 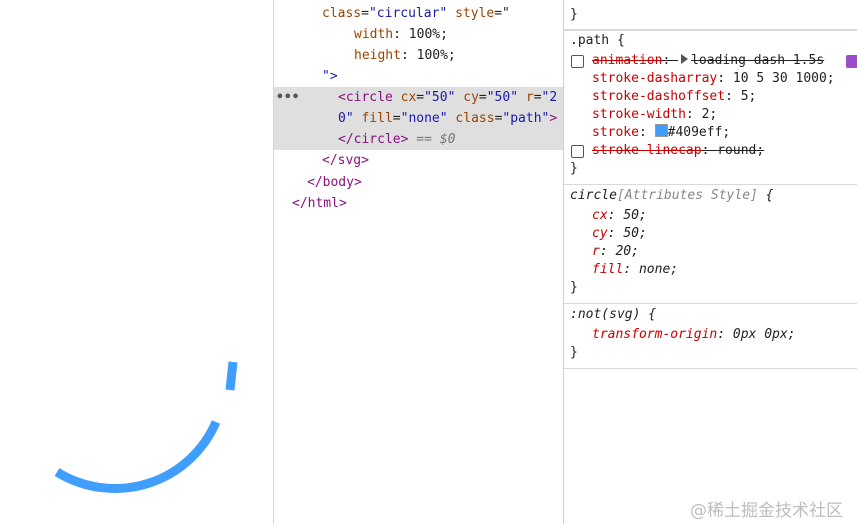 I want to click on dom-tree-code: class="circular" style=", so click(x=416, y=13).